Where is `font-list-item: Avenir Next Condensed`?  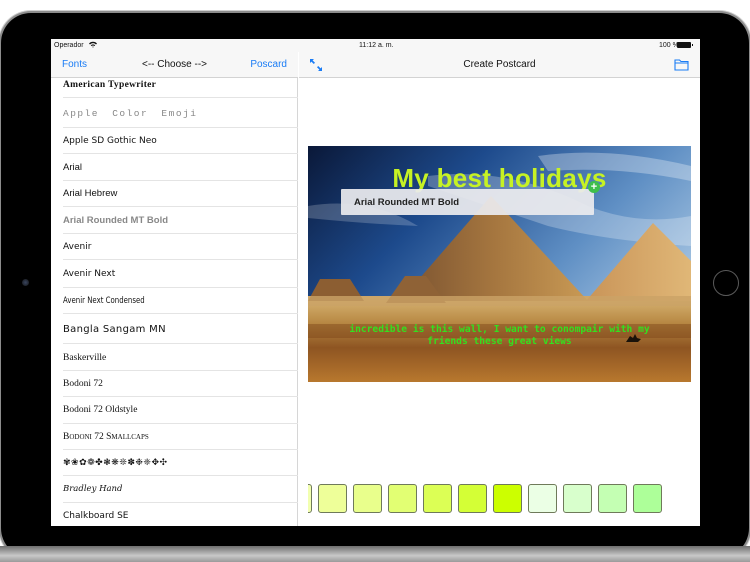 font-list-item: Avenir Next Condensed is located at coordinates (174, 301).